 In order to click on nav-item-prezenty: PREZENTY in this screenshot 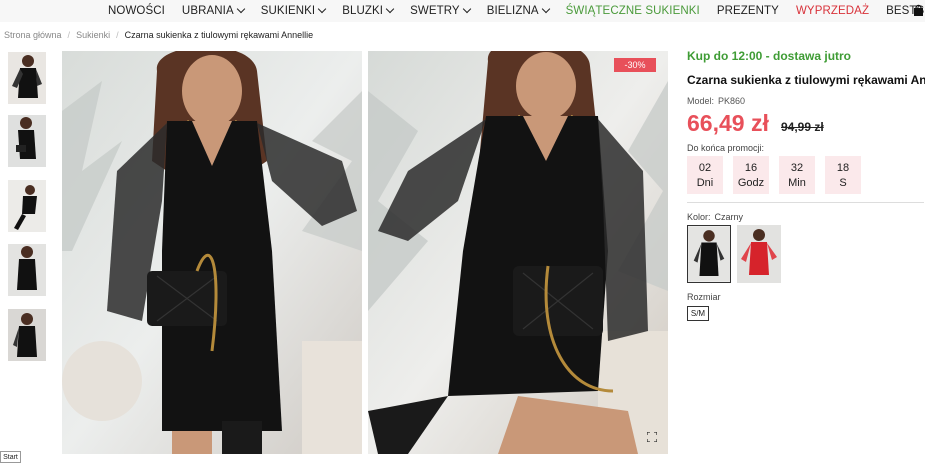, I will do `click(748, 11)`.